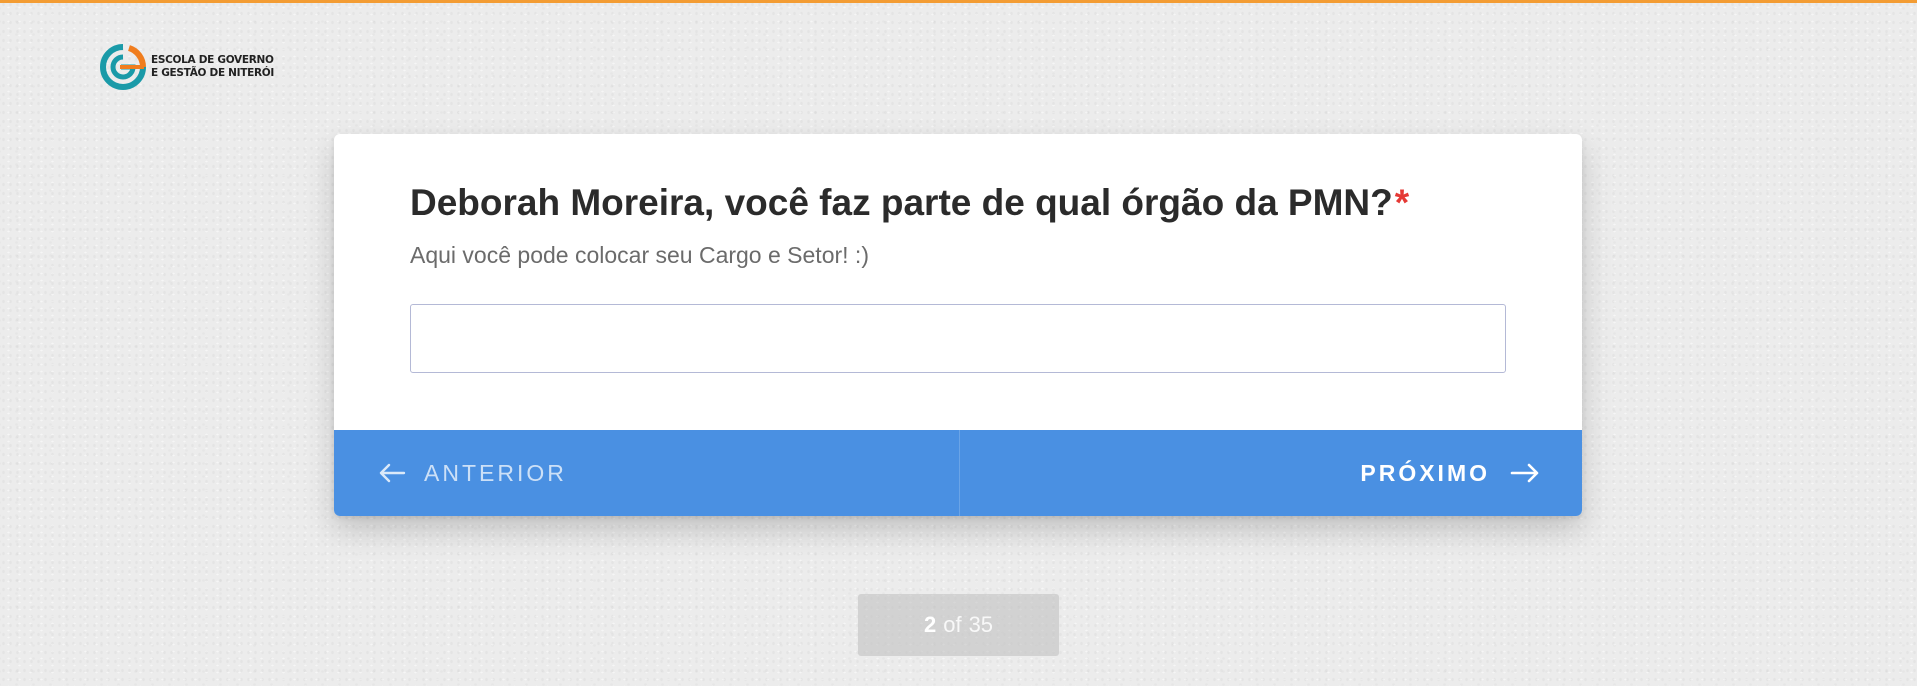 This screenshot has height=686, width=1917. Describe the element at coordinates (1425, 472) in the screenshot. I see `next-label: PRÓXIMO` at that location.